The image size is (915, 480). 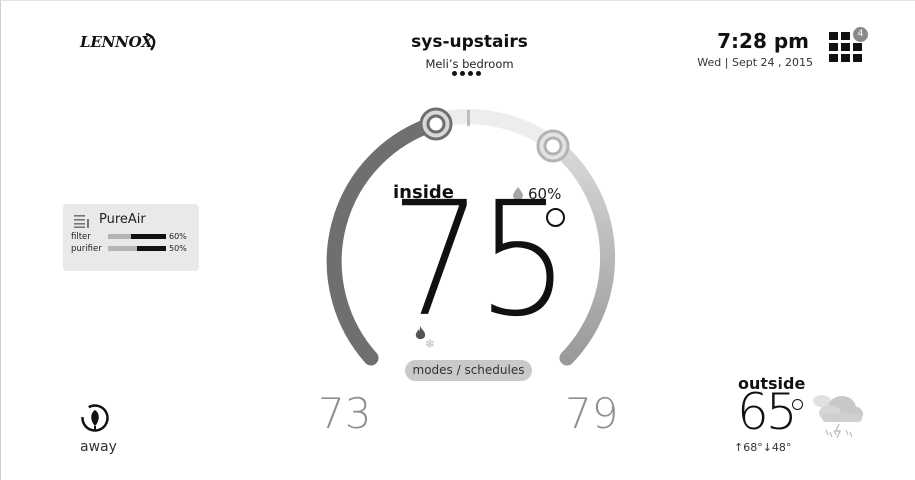 What do you see at coordinates (151, 248) in the screenshot?
I see `purifier-bar-fill` at bounding box center [151, 248].